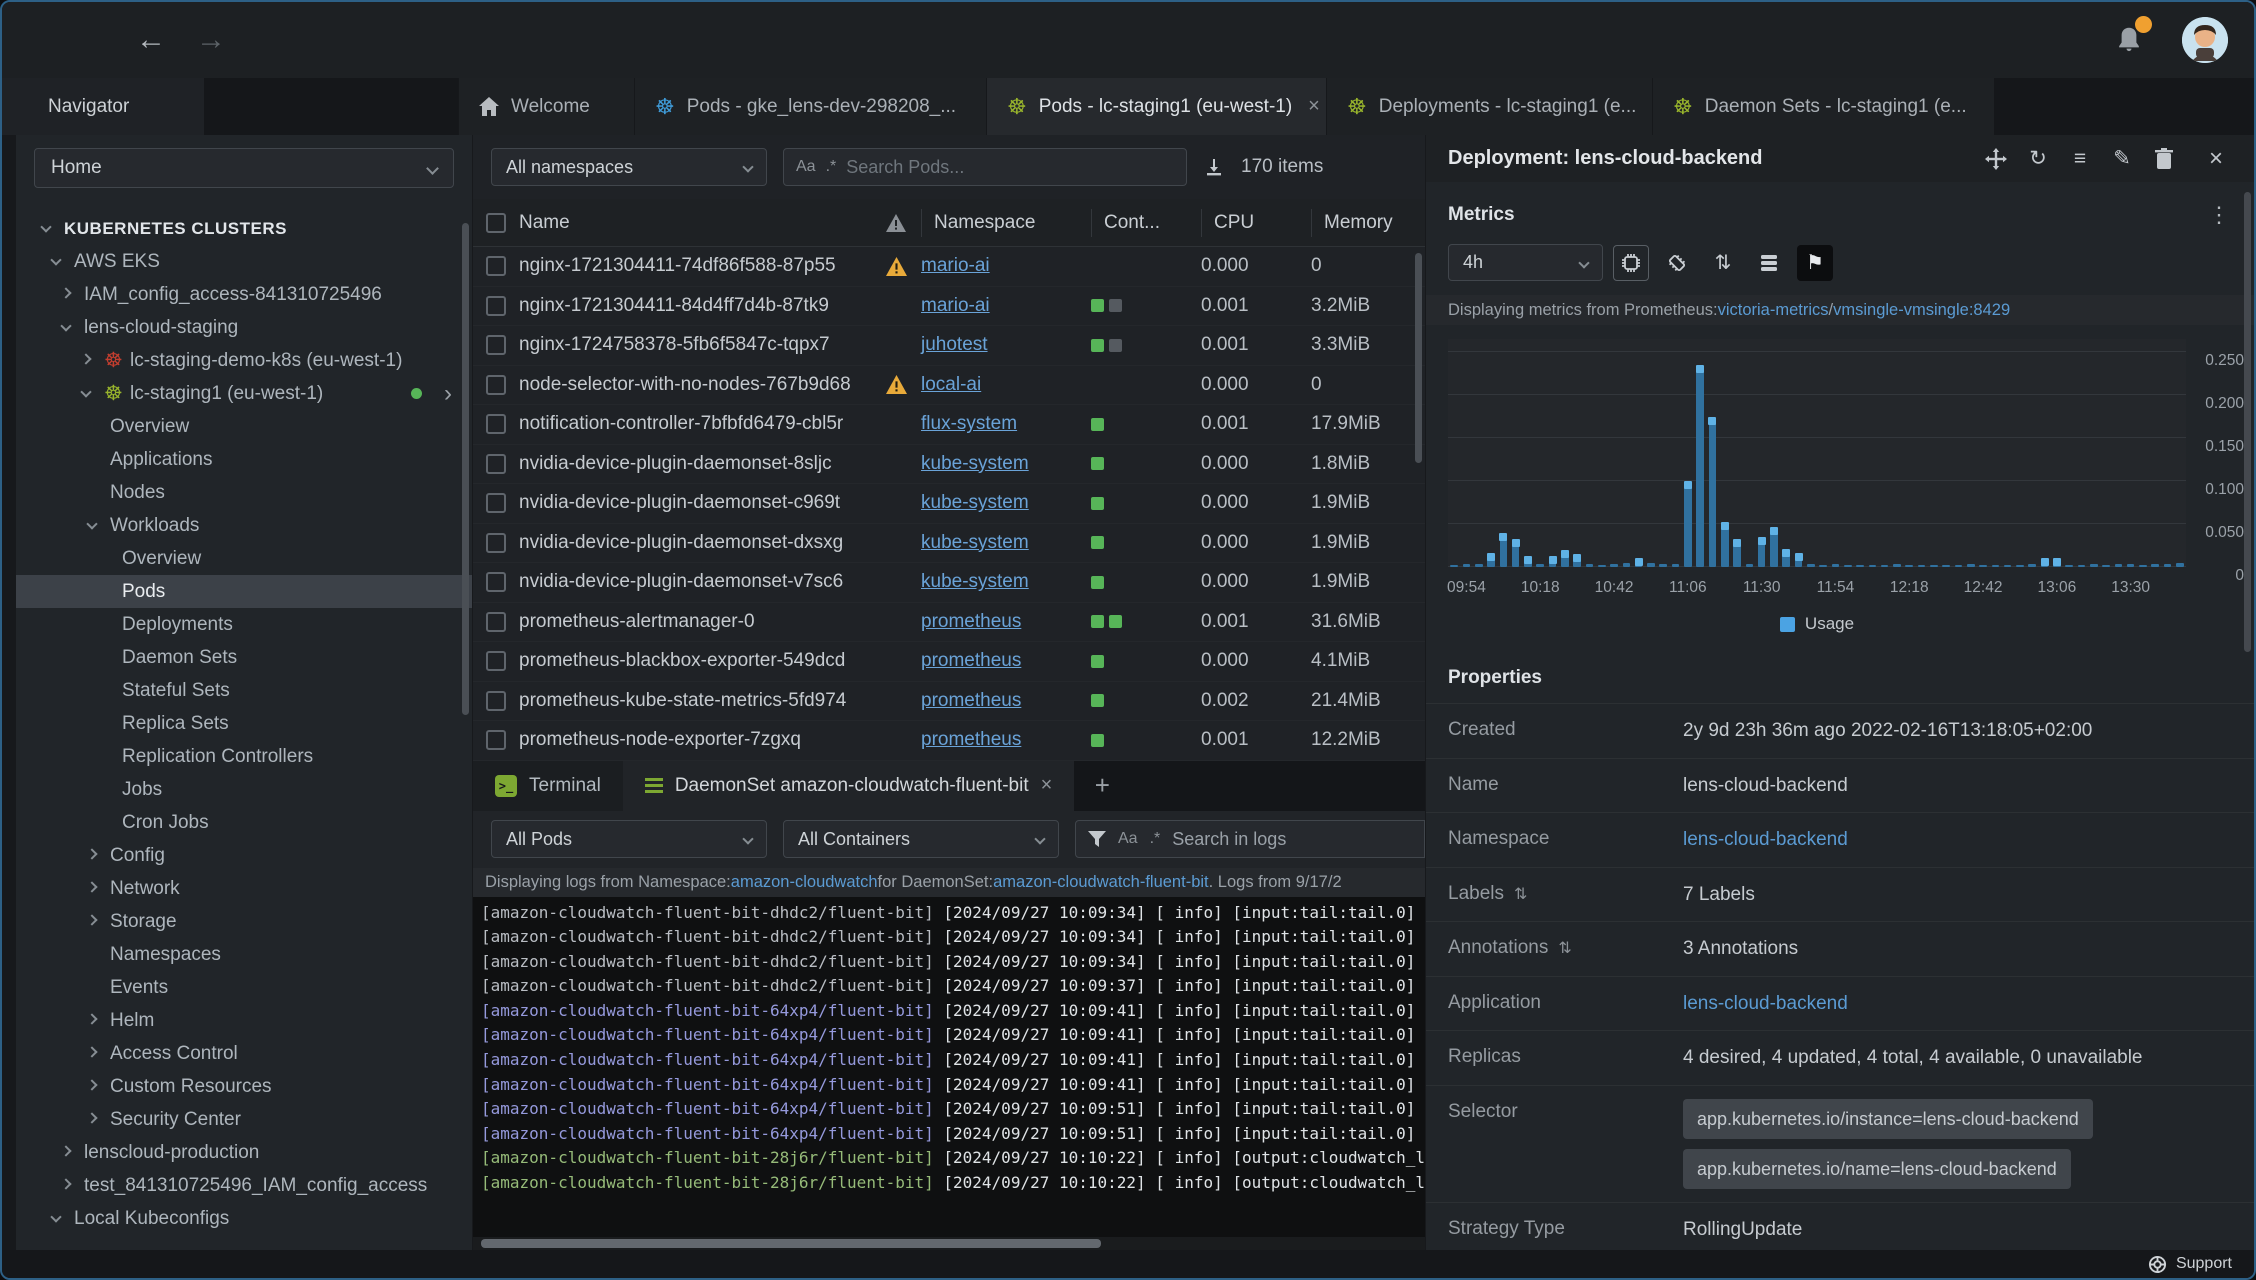 The height and width of the screenshot is (1280, 2256). What do you see at coordinates (1101, 882) in the screenshot?
I see `log-daemonset-link: amazon-cloudwatch-fluent-bit` at bounding box center [1101, 882].